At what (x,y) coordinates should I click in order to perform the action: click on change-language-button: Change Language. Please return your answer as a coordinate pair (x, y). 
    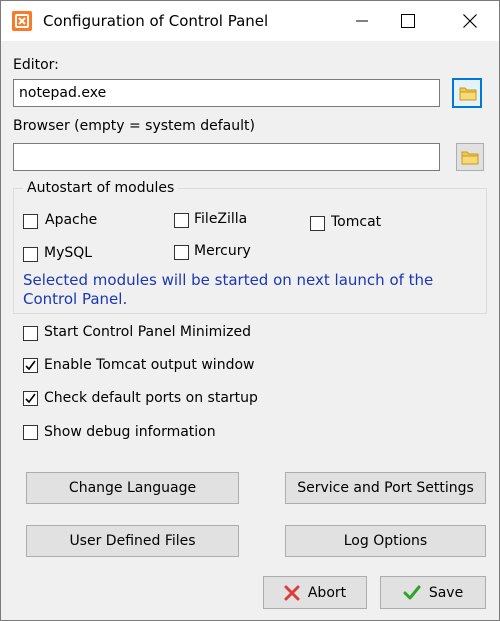
    Looking at the image, I should click on (132, 488).